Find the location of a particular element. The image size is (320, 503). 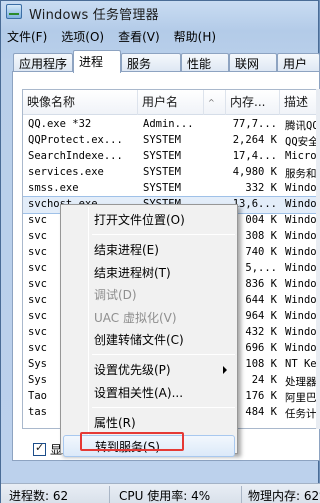

cell-memory: 332 K is located at coordinates (261, 188).